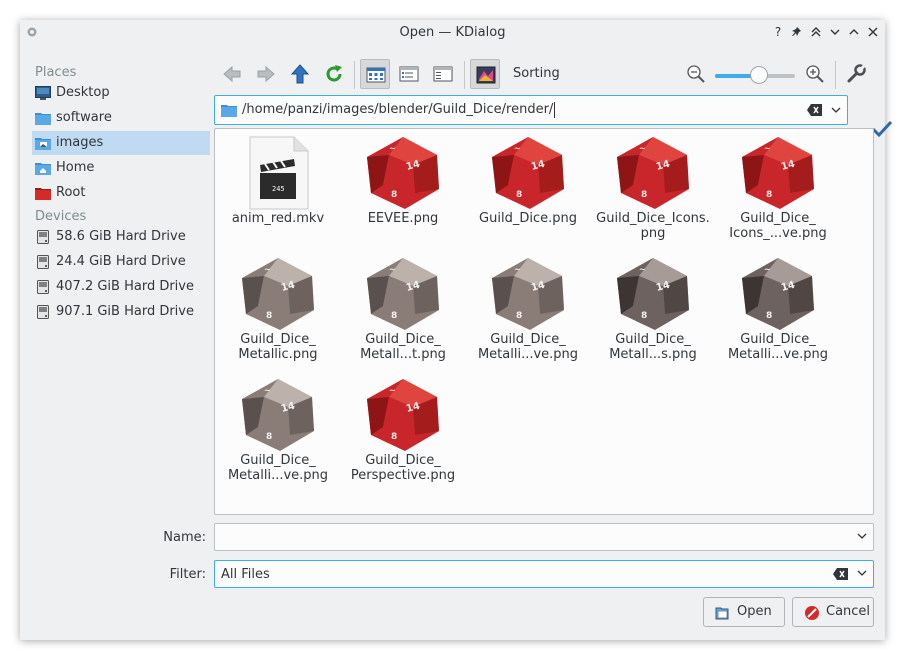 The width and height of the screenshot is (905, 659). What do you see at coordinates (121, 312) in the screenshot?
I see `sidebar-item-drive-4: 907.1 GiB Hard Drive` at bounding box center [121, 312].